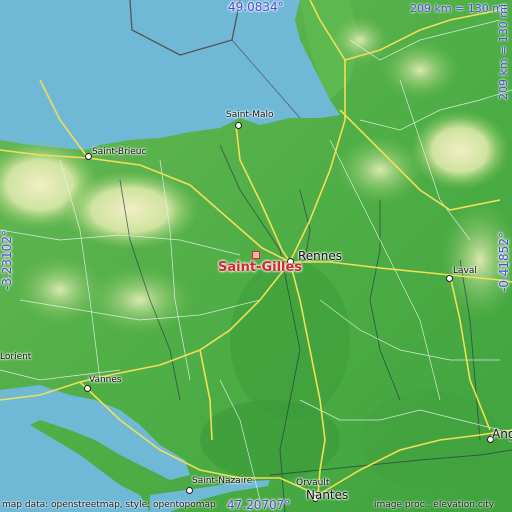 Image resolution: width=512 pixels, height=512 pixels. Describe the element at coordinates (504, 262) in the screenshot. I see `coord-east: -0.41852°` at that location.